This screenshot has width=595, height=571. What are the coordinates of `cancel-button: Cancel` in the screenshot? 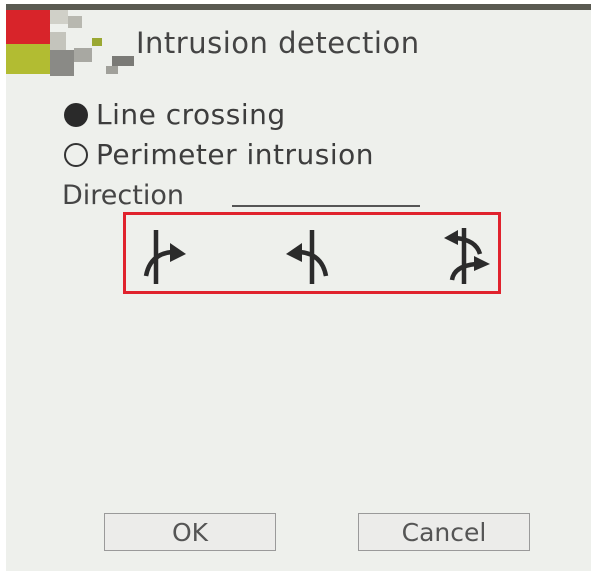 It's located at (444, 532).